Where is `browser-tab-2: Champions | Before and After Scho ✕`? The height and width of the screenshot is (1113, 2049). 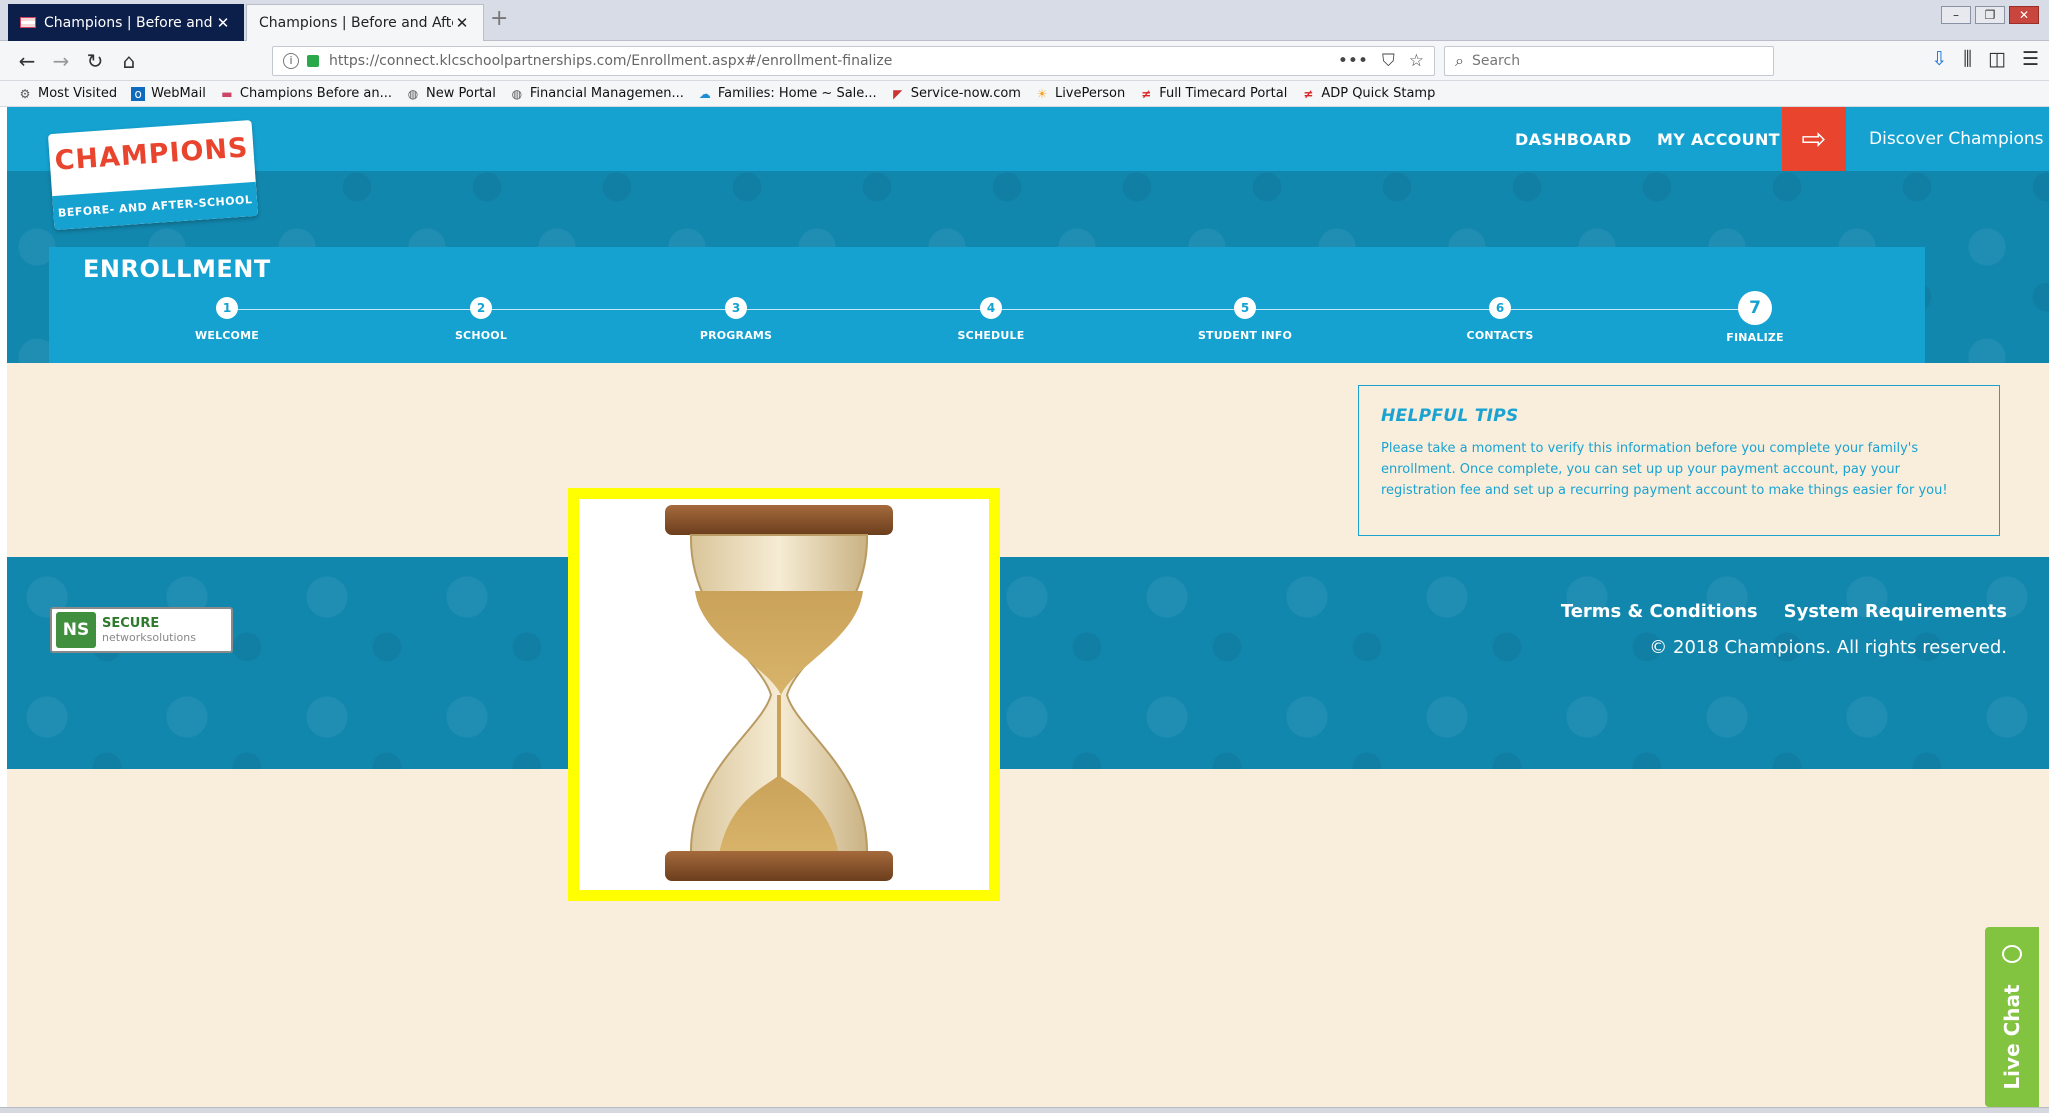
browser-tab-2: Champions | Before and After Scho ✕ is located at coordinates (365, 22).